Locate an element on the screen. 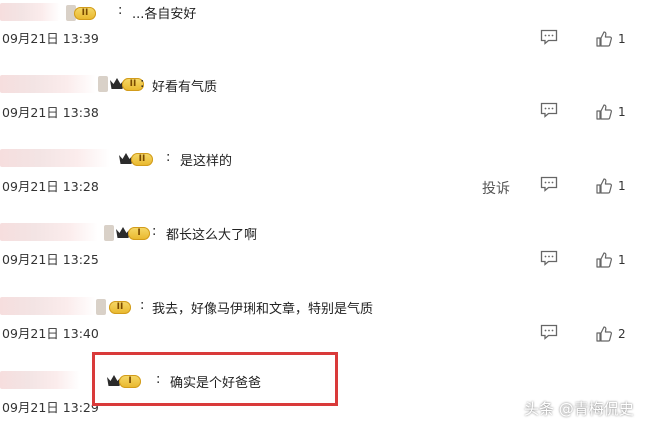 Image resolution: width=660 pixels, height=444 pixels. level-badge-label: I is located at coordinates (139, 233).